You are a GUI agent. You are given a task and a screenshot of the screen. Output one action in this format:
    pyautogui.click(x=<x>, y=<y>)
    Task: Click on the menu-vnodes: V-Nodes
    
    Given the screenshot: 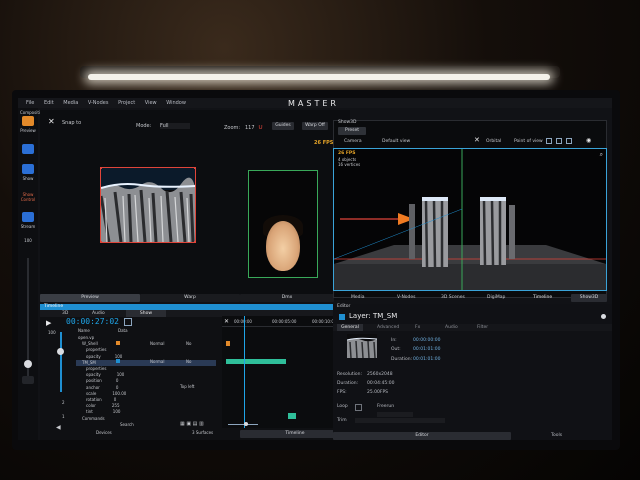 What is the action you would take?
    pyautogui.click(x=98, y=103)
    